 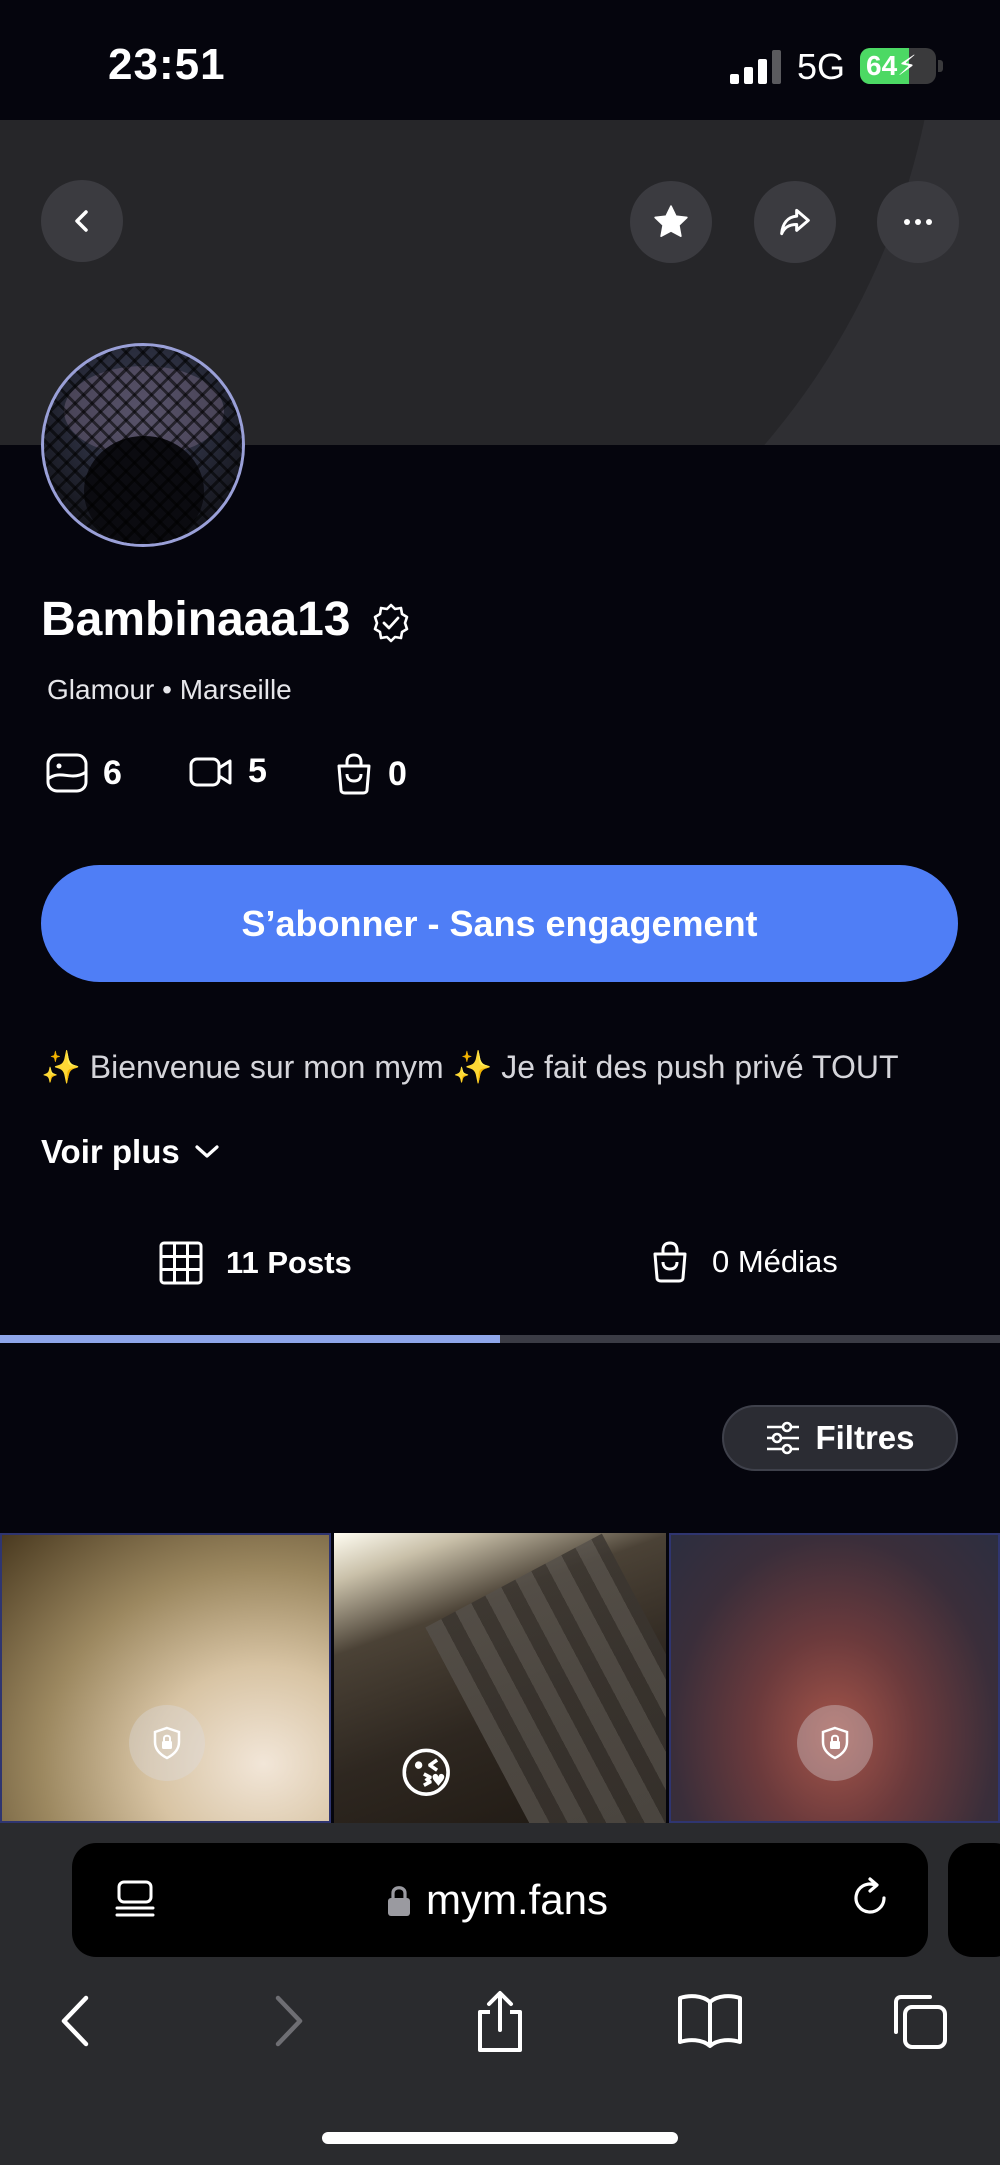 What do you see at coordinates (783, 1438) in the screenshot?
I see `filter-icon` at bounding box center [783, 1438].